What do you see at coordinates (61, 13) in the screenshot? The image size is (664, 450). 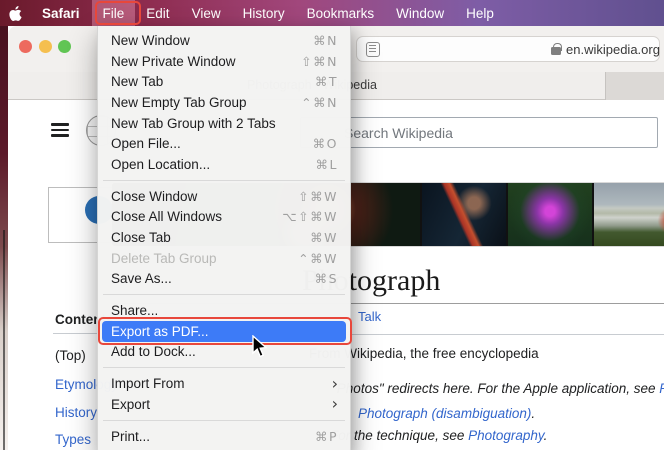 I see `menubar-item-safari: Safari` at bounding box center [61, 13].